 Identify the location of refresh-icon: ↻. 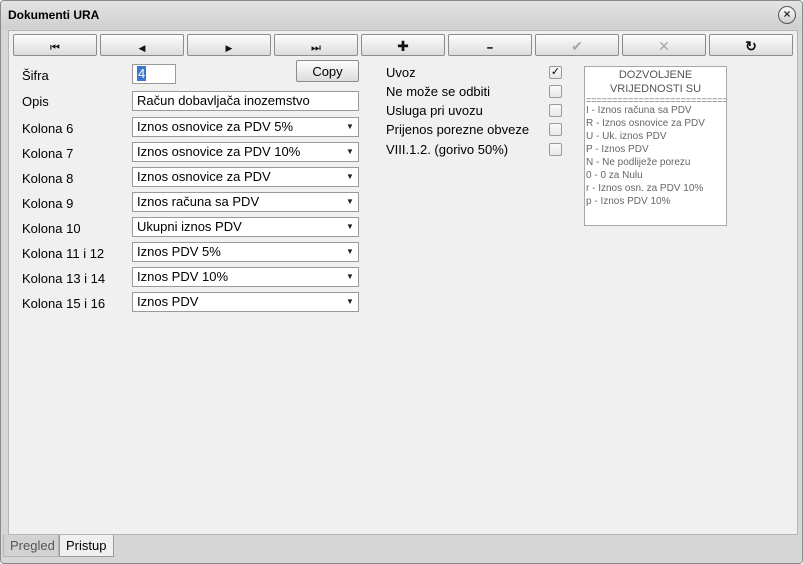
(751, 46).